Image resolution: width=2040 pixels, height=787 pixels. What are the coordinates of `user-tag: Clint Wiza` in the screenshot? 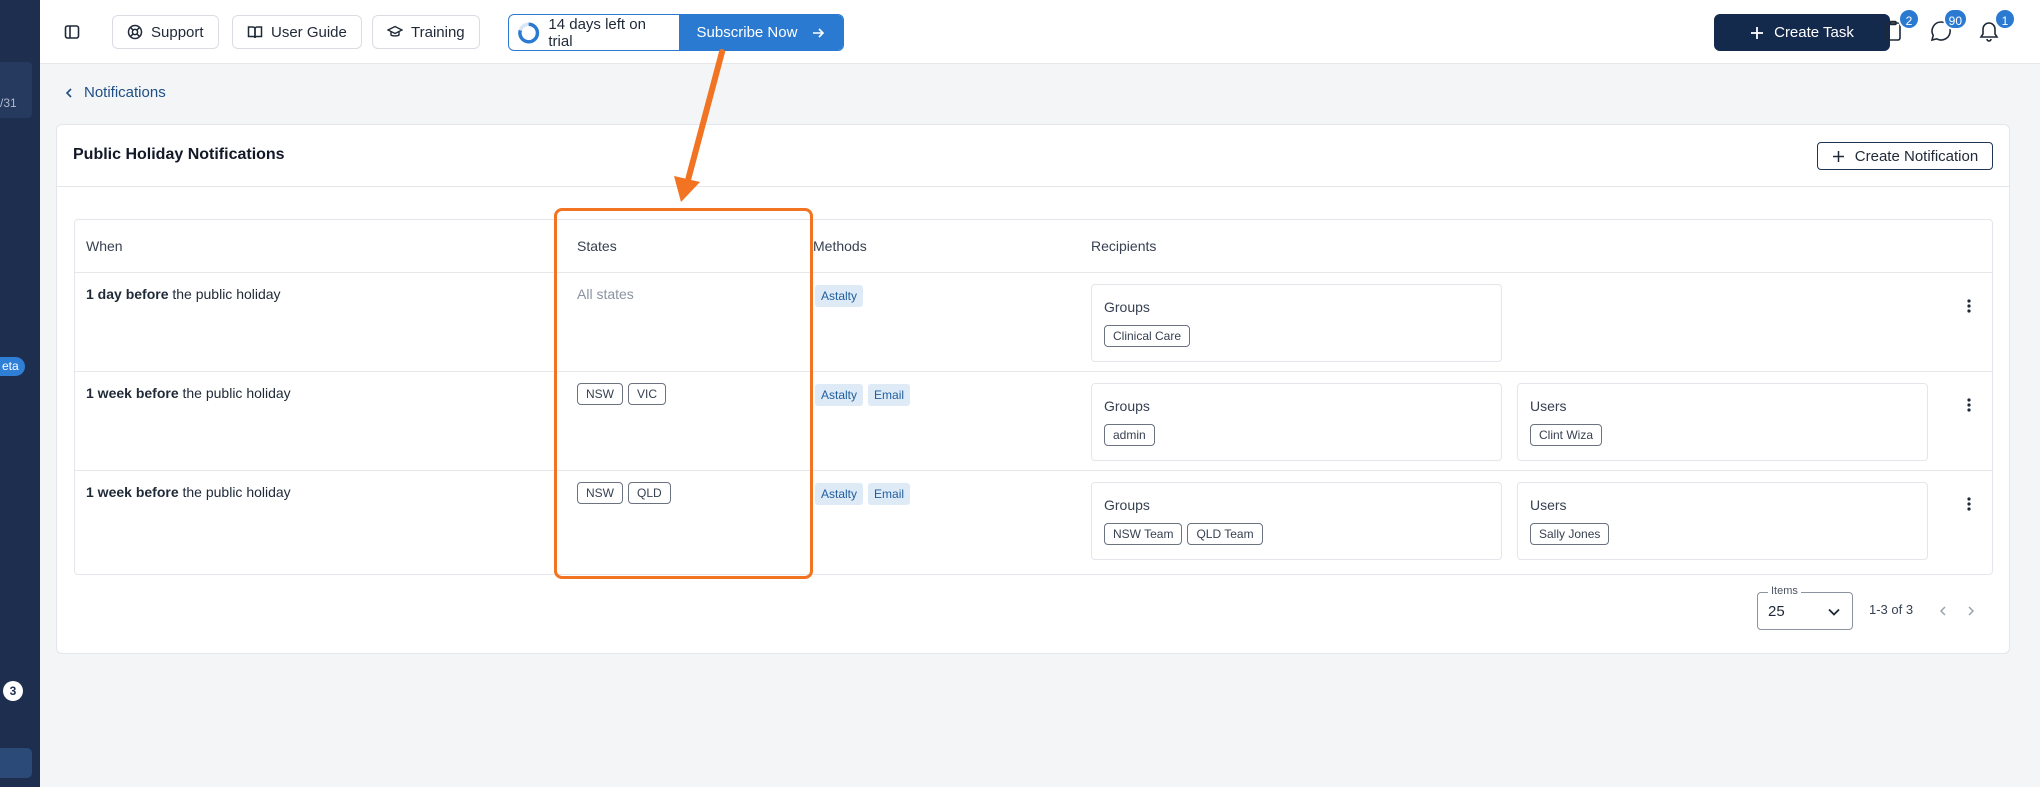 It's located at (1566, 435).